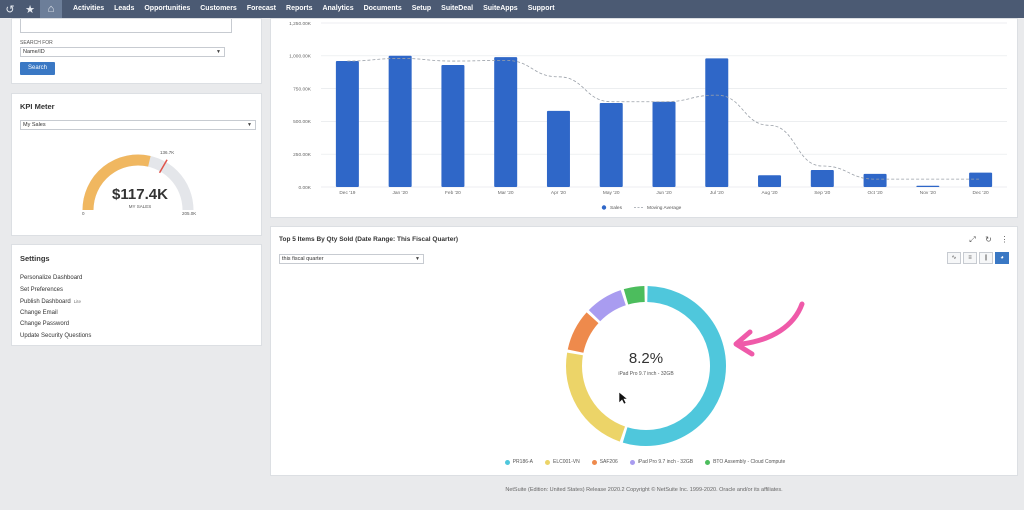 Image resolution: width=1024 pixels, height=510 pixels. Describe the element at coordinates (30, 9) in the screenshot. I see `star-icon: ★` at that location.